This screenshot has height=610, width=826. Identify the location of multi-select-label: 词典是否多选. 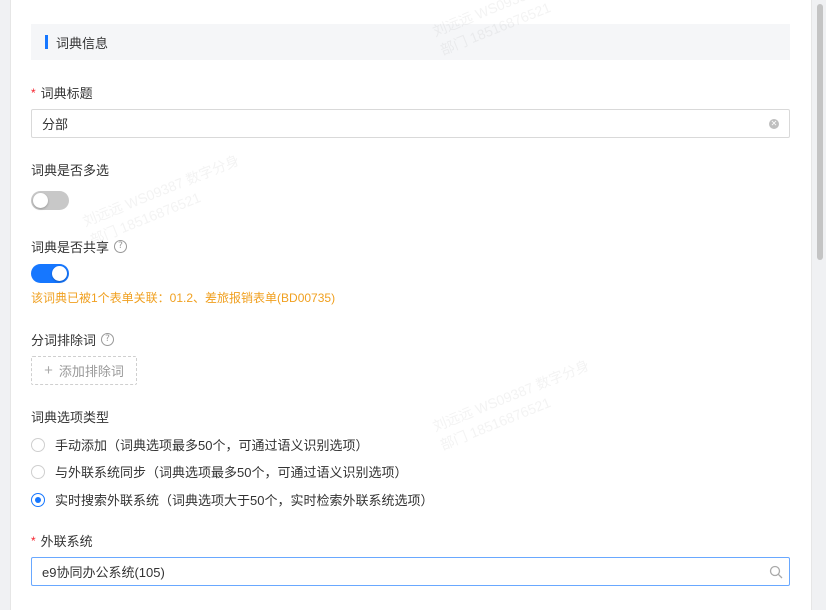
(70, 169).